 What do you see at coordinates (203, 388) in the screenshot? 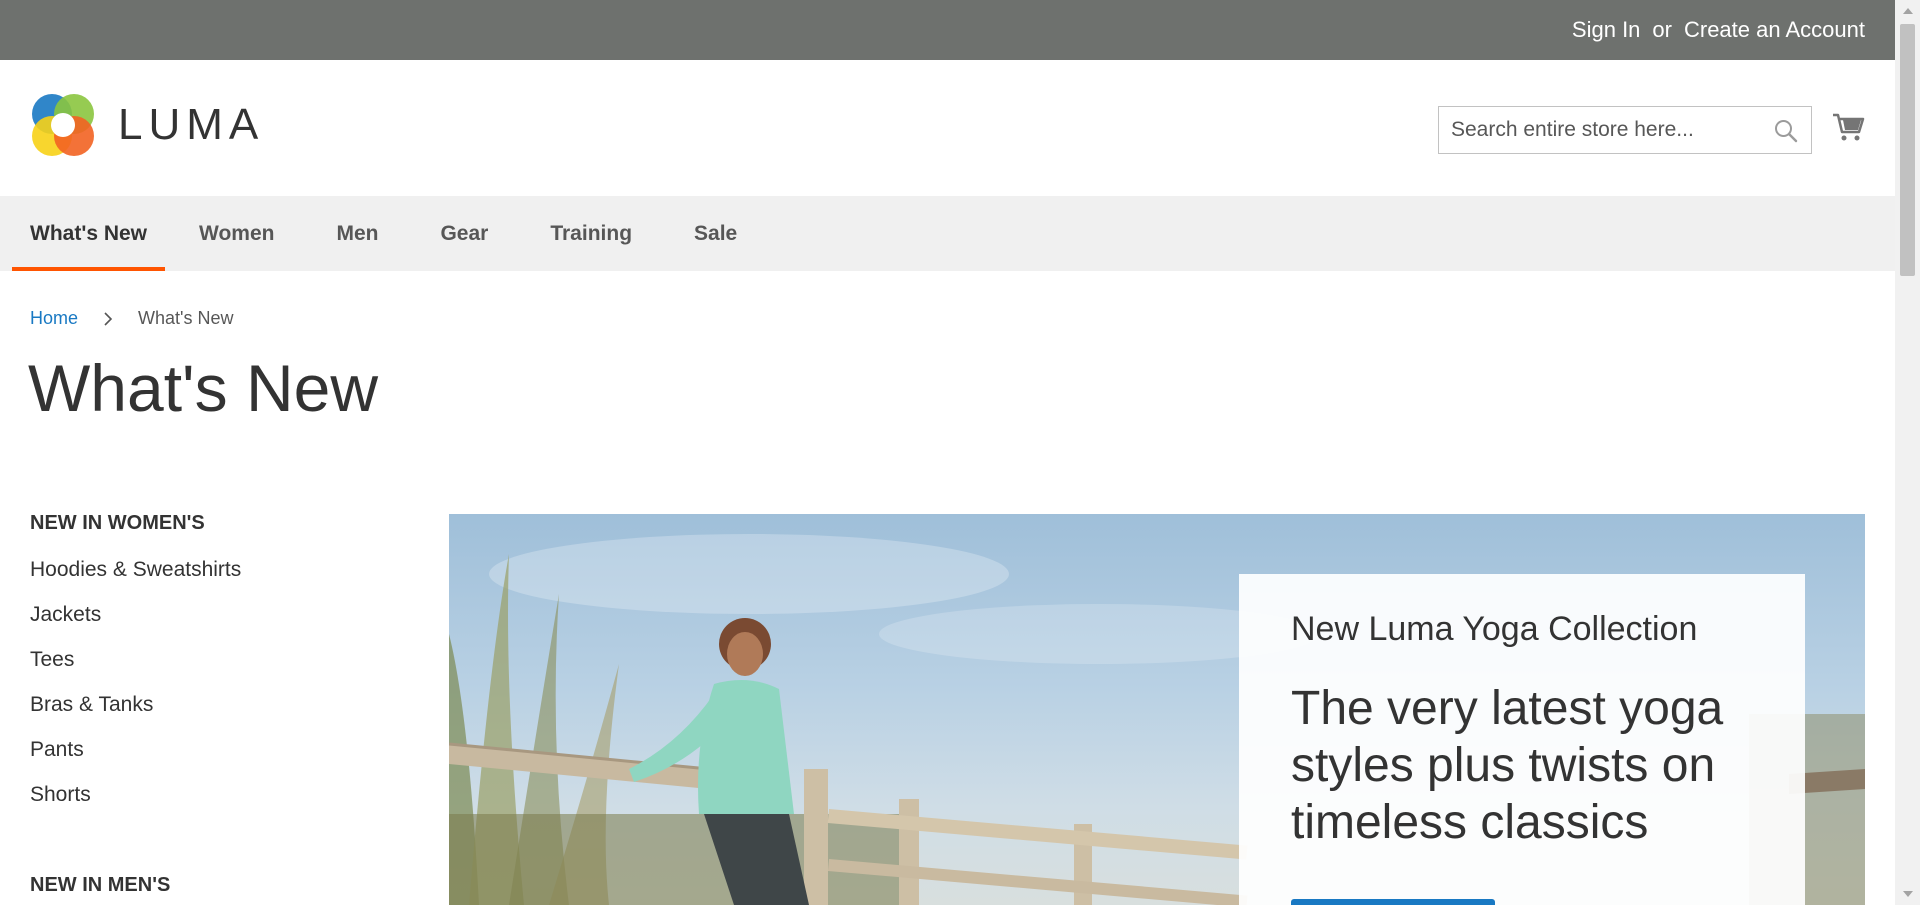
I see `page-title: What's New` at bounding box center [203, 388].